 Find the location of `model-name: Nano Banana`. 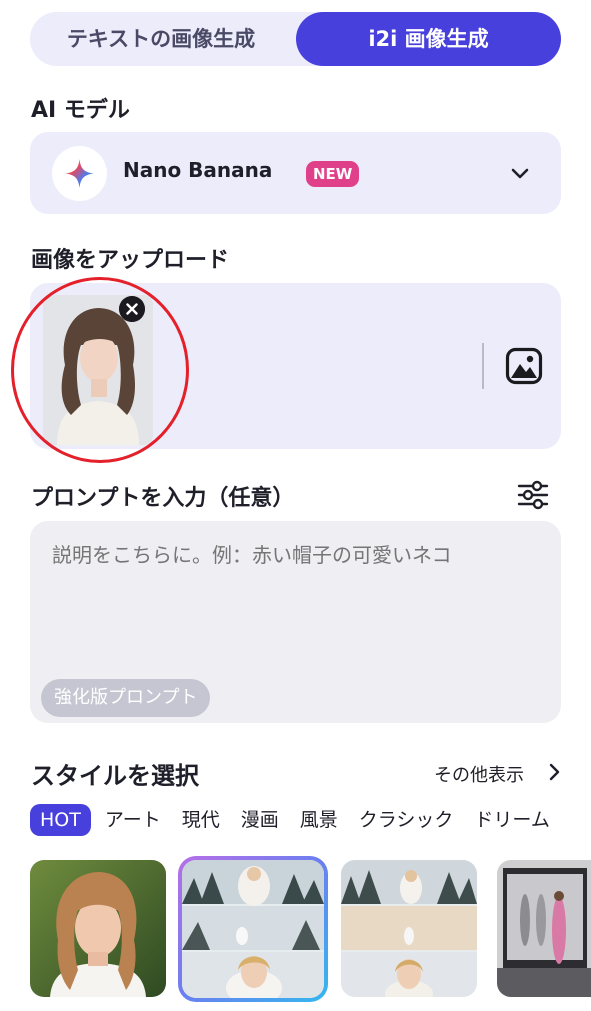

model-name: Nano Banana is located at coordinates (198, 170).